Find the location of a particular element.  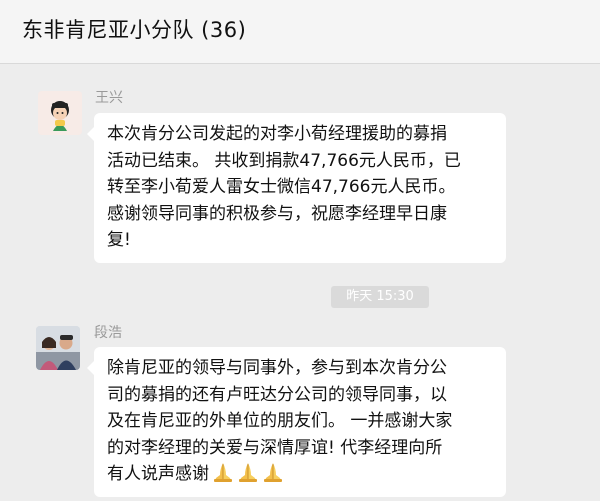

timestamp-badge: 昨天 15:30 is located at coordinates (380, 297).